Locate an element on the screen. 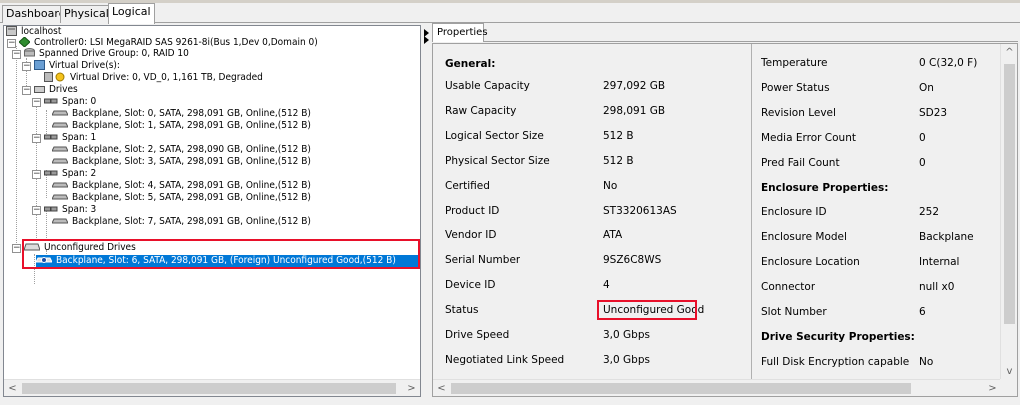  property-label: Logical Sector Size is located at coordinates (494, 135).